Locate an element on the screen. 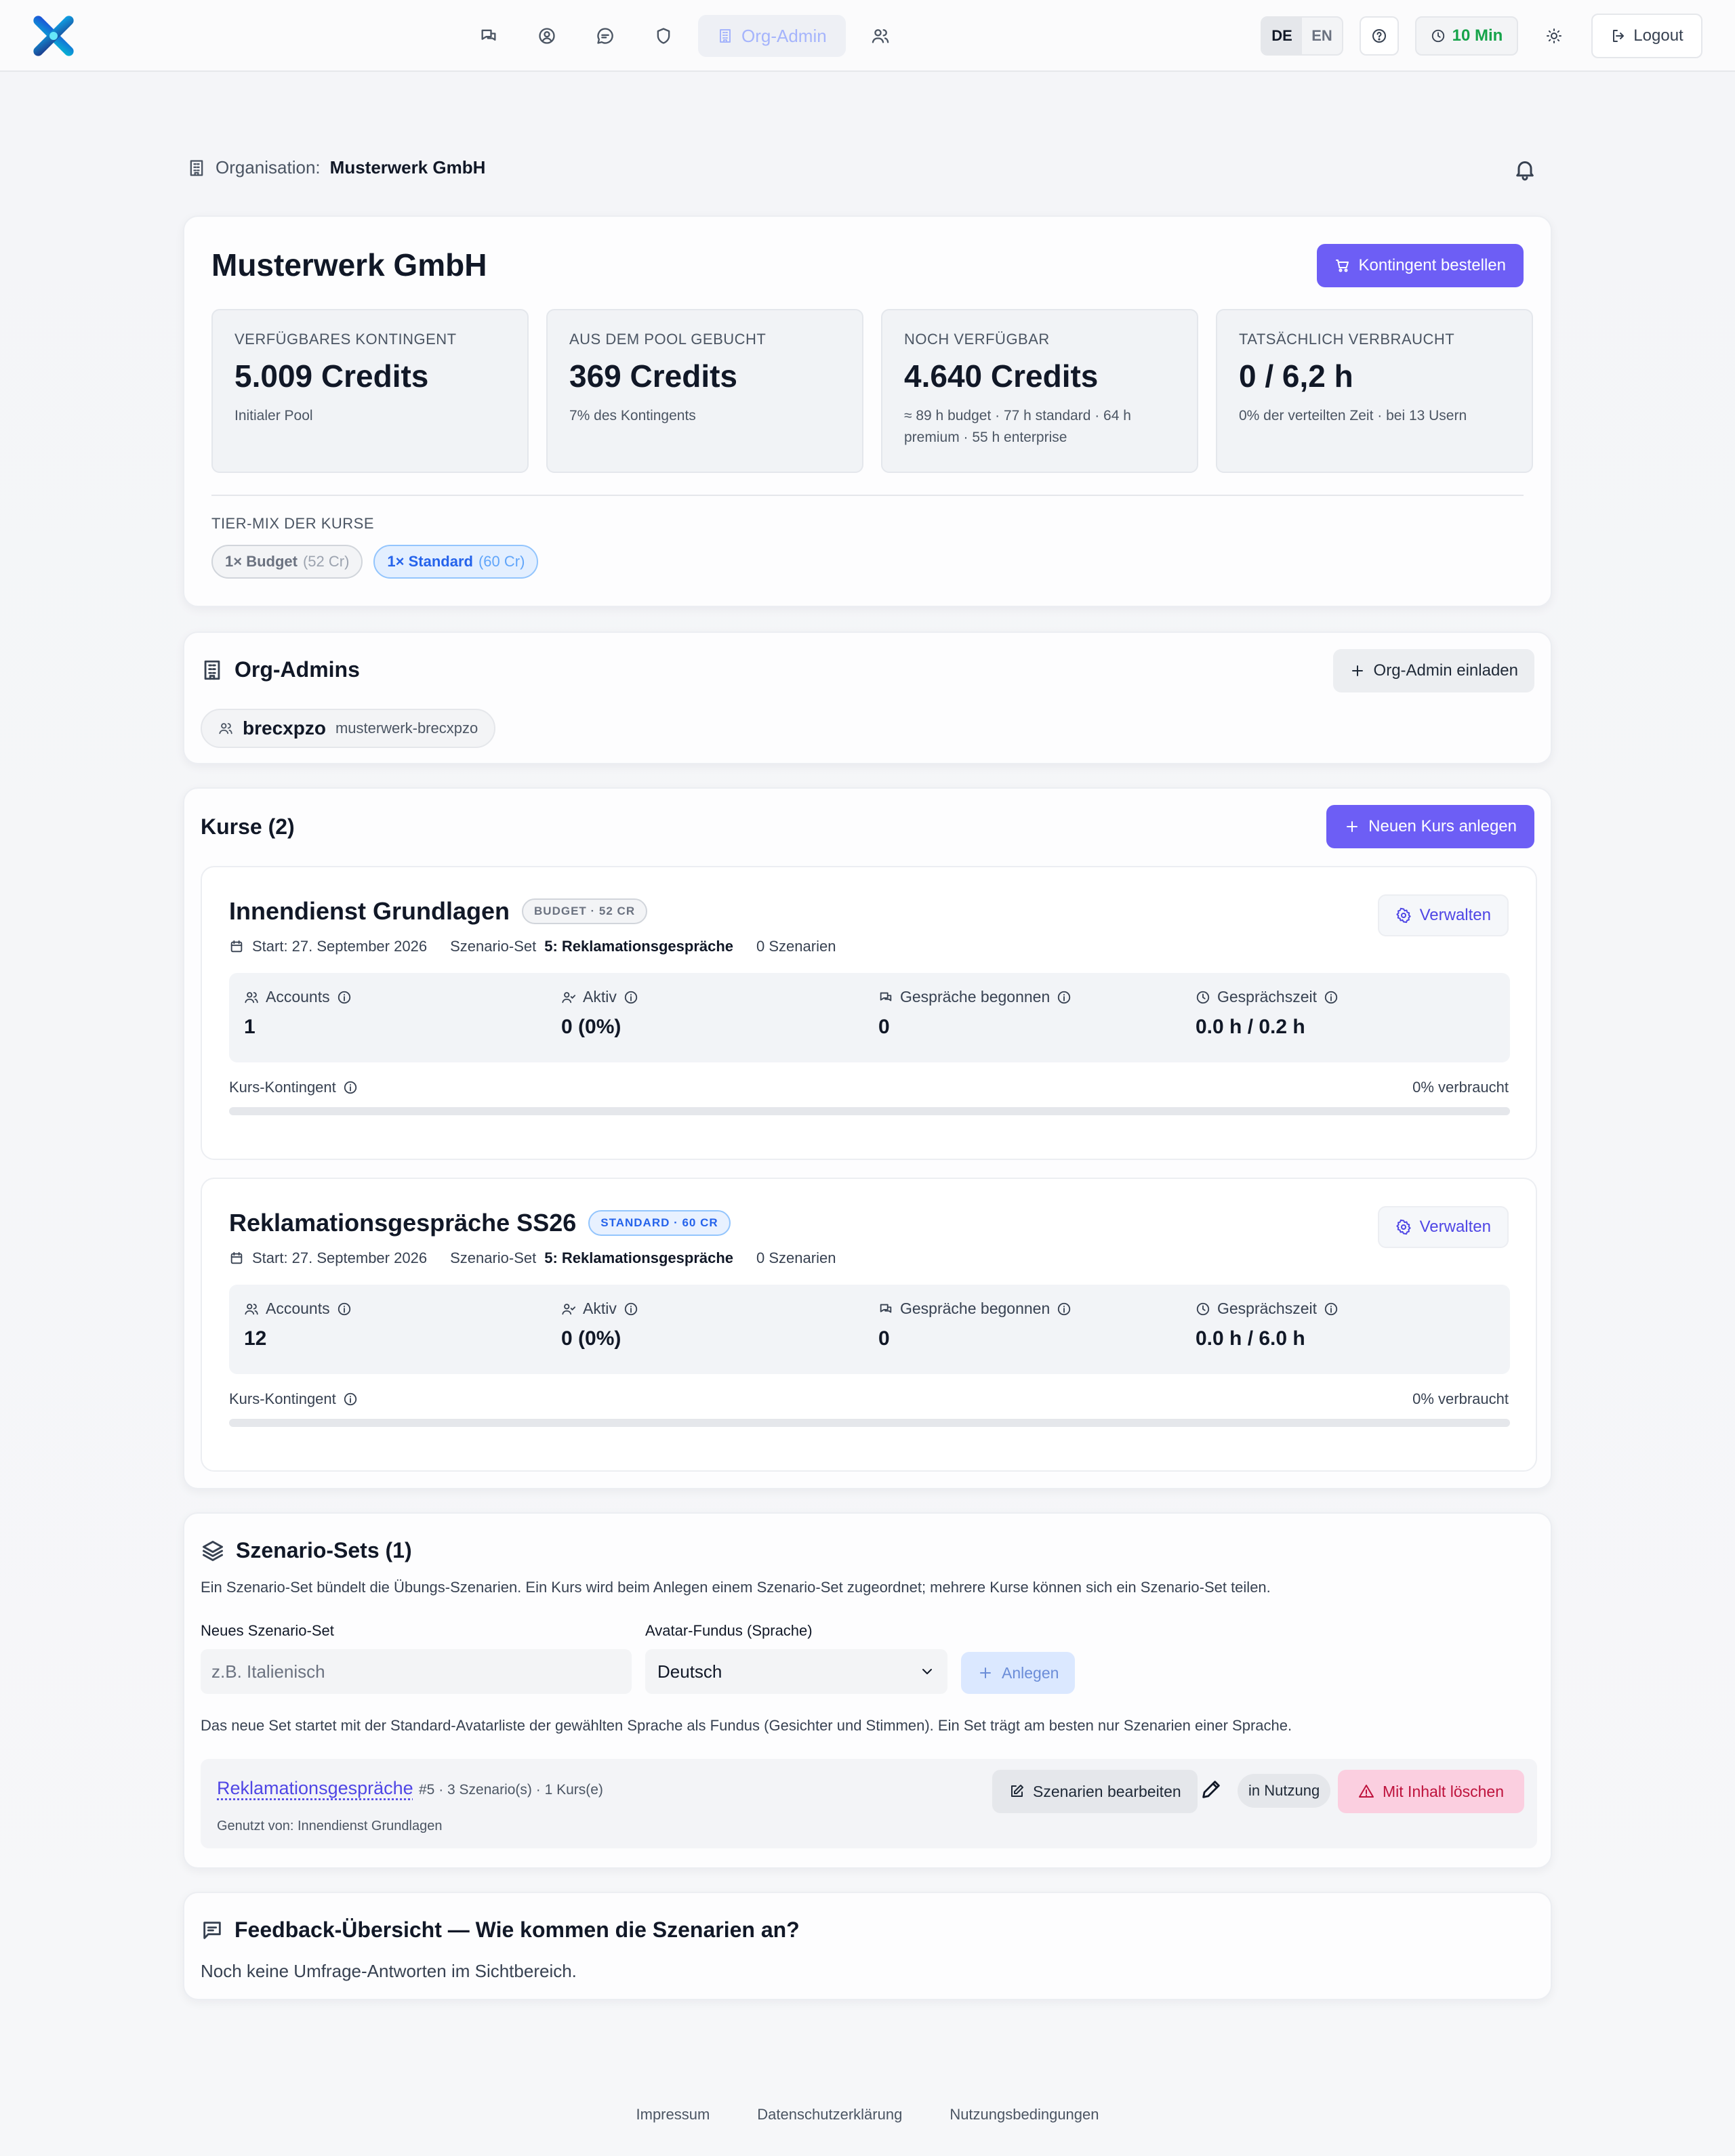 This screenshot has height=2156, width=1735. notifications-button is located at coordinates (1525, 169).